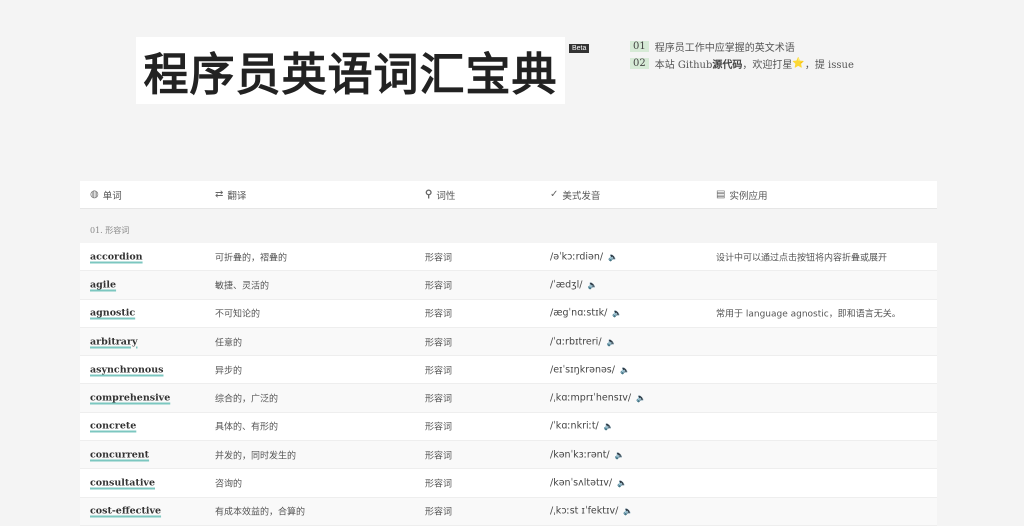 The height and width of the screenshot is (526, 1024). I want to click on beta-badge: Beta, so click(579, 48).